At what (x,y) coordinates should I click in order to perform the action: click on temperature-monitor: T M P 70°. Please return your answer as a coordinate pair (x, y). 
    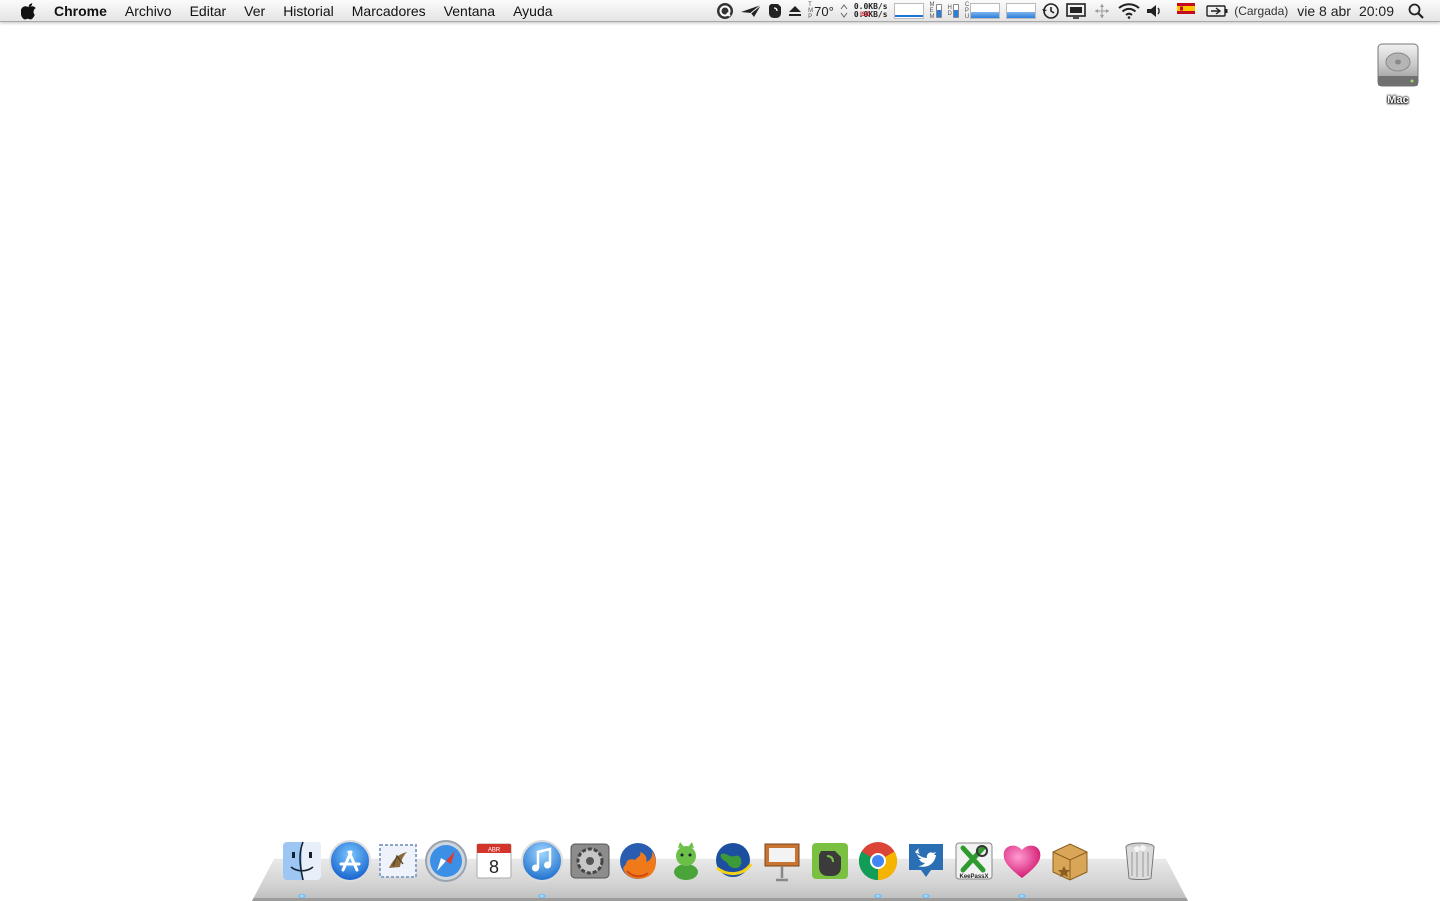
    Looking at the image, I should click on (821, 11).